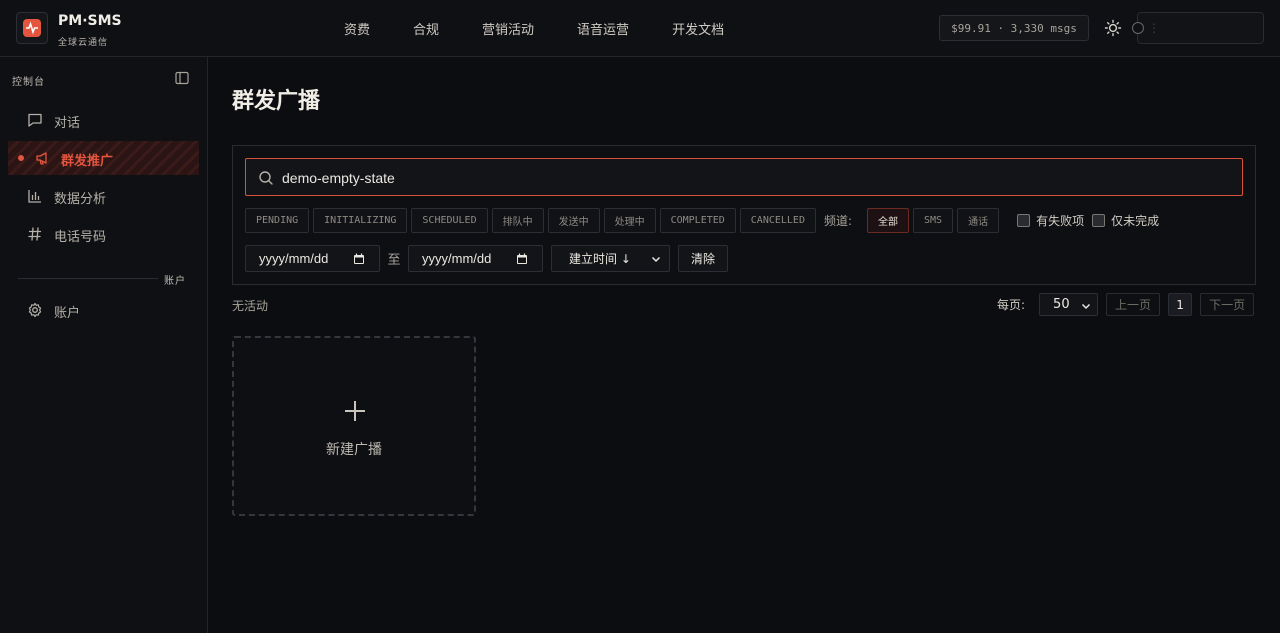 The height and width of the screenshot is (633, 1280). I want to click on failed-only-checkbox: 有失败项, so click(1050, 220).